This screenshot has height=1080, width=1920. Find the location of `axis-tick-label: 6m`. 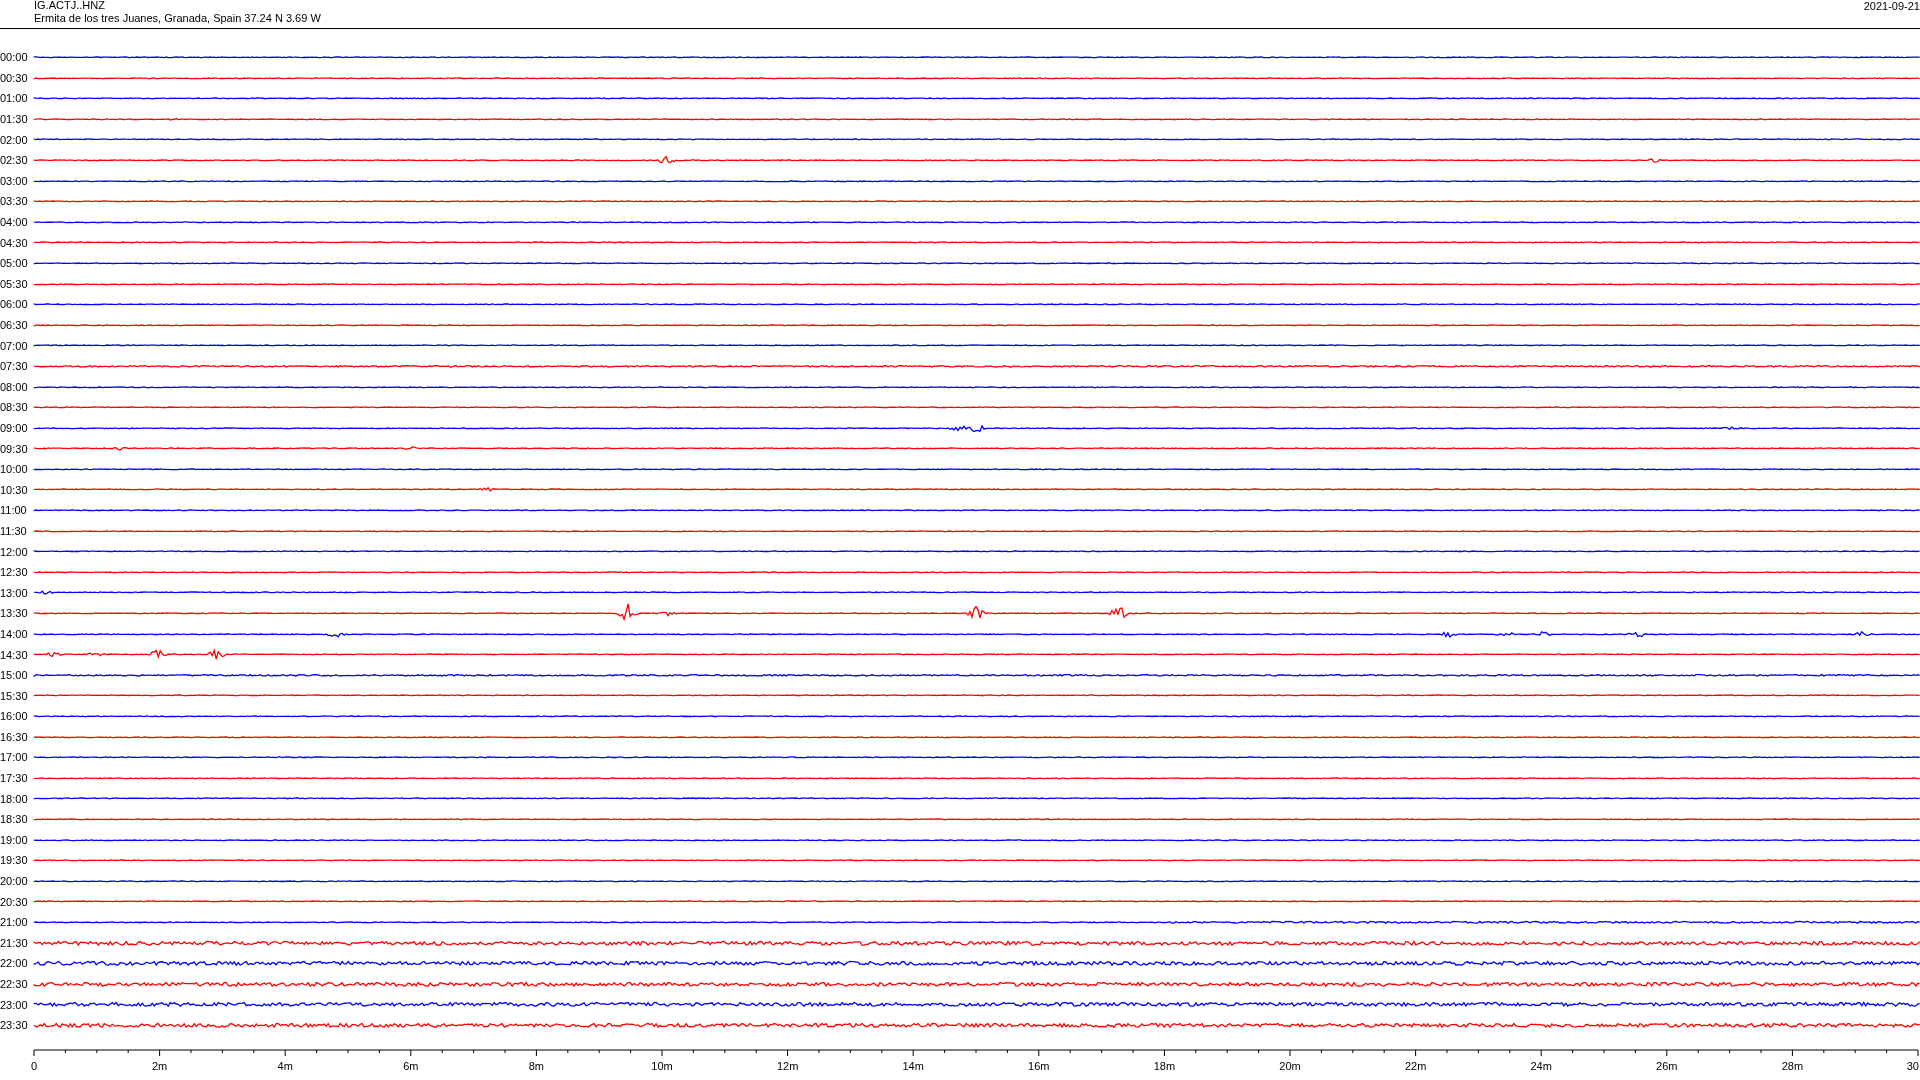

axis-tick-label: 6m is located at coordinates (411, 1065).